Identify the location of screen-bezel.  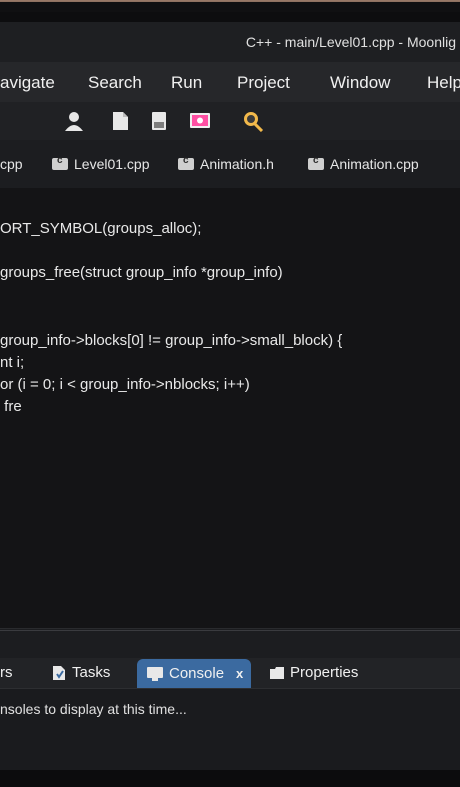
(230, 6).